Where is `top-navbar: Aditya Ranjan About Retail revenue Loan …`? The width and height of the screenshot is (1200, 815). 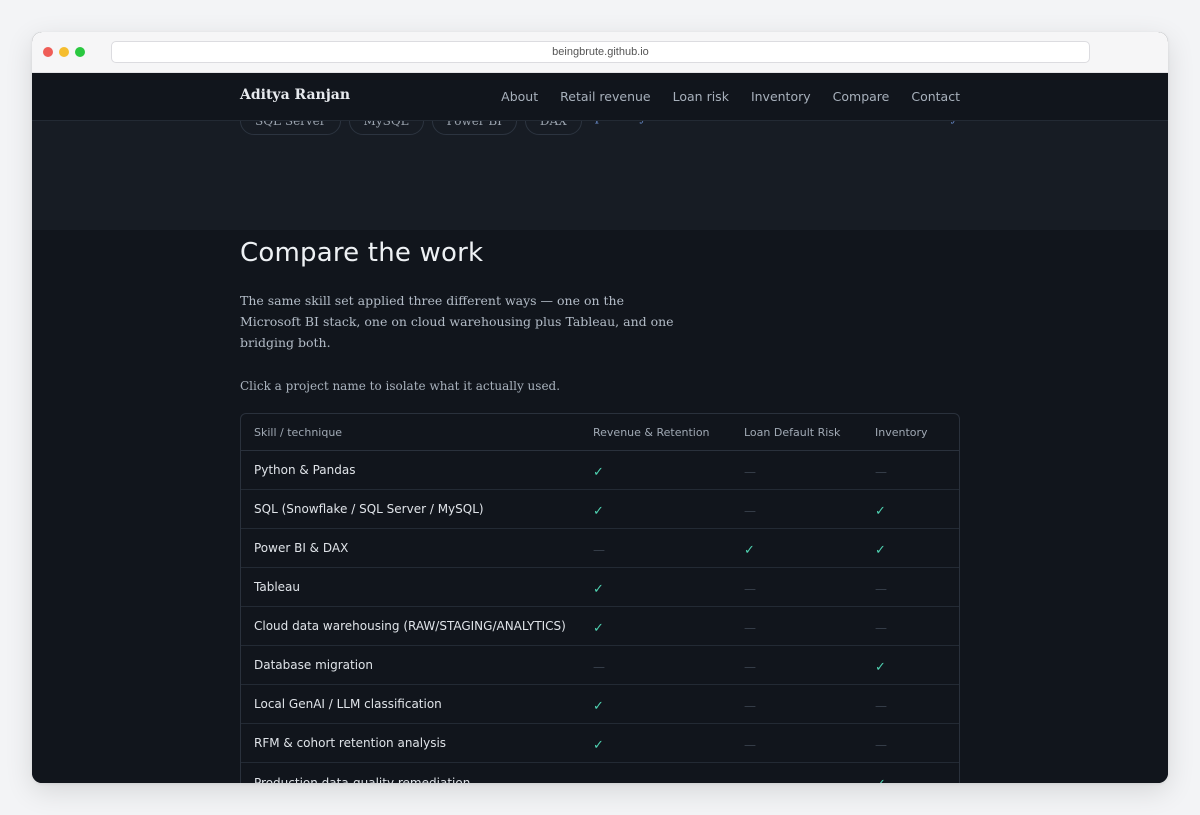
top-navbar: Aditya Ranjan About Retail revenue Loan … is located at coordinates (600, 97).